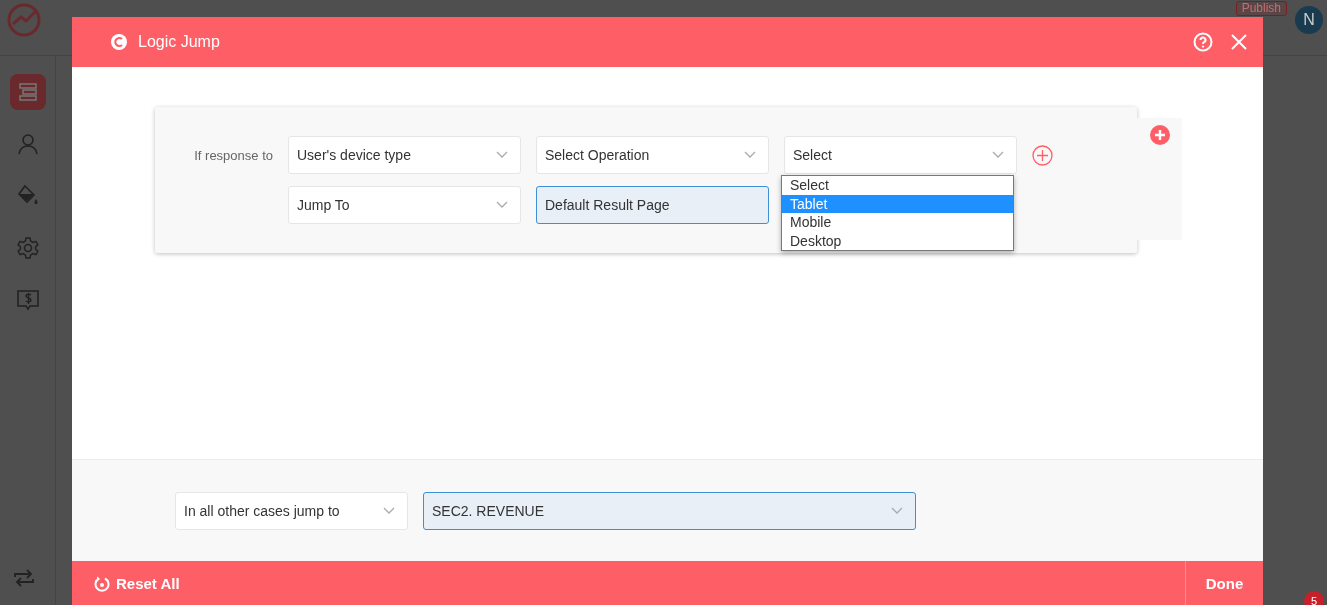 The height and width of the screenshot is (605, 1327). I want to click on settings-icon, so click(27, 248).